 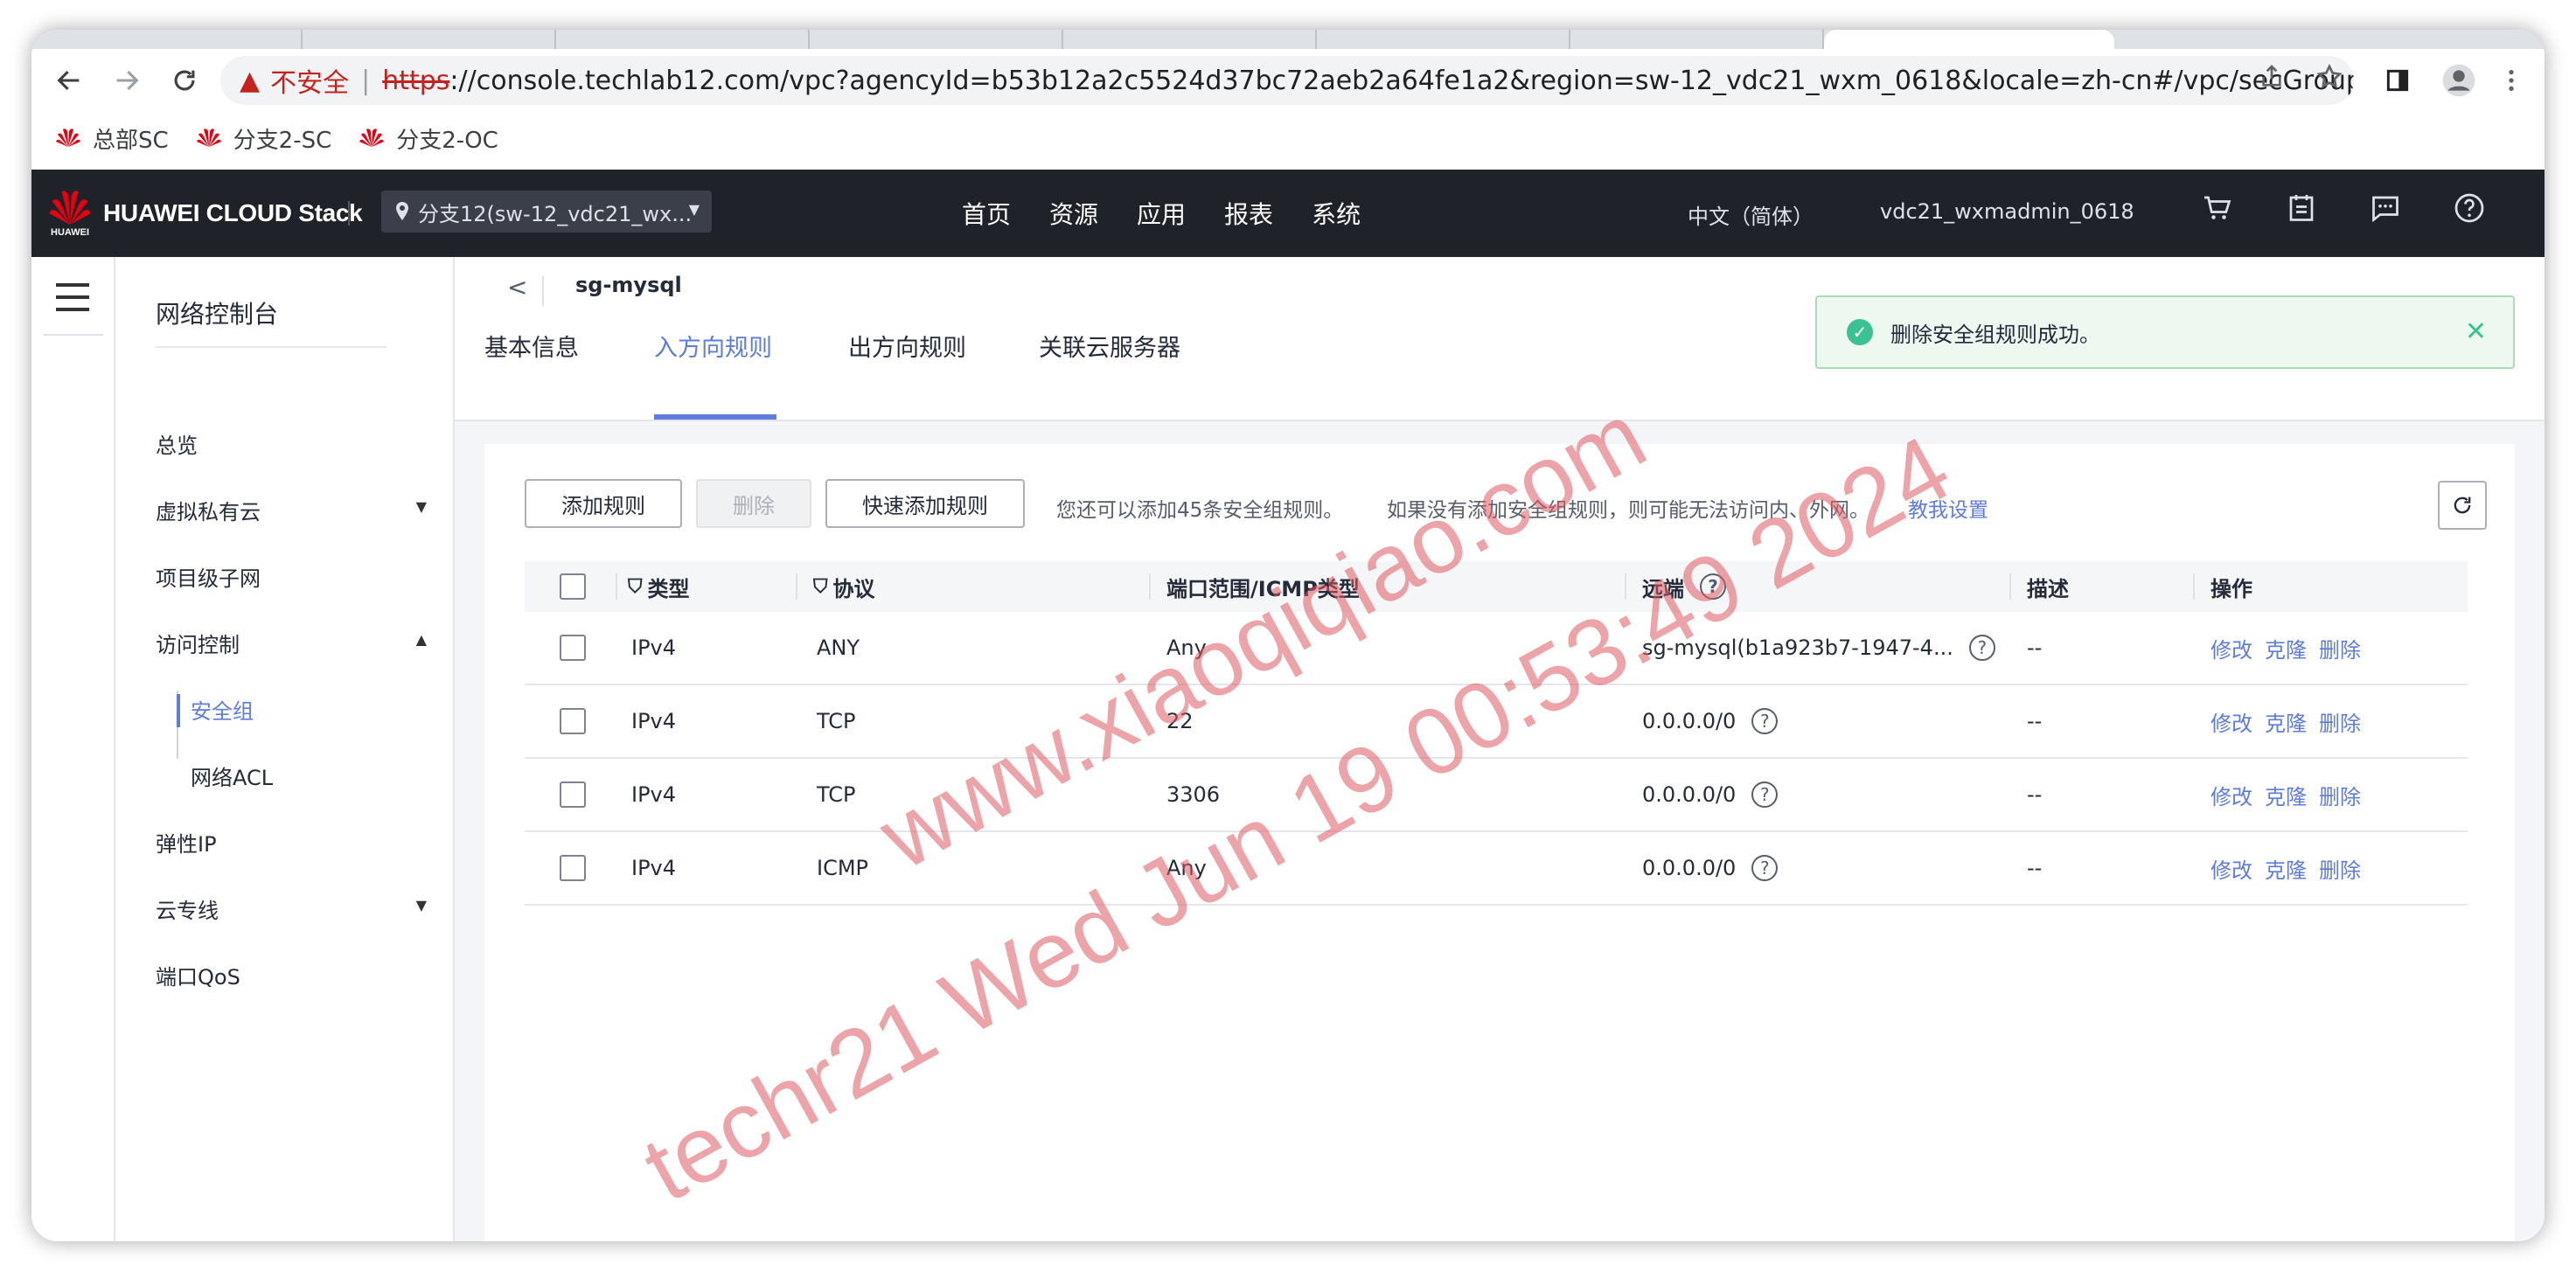 What do you see at coordinates (986, 213) in the screenshot?
I see `menu-item-home: 首页` at bounding box center [986, 213].